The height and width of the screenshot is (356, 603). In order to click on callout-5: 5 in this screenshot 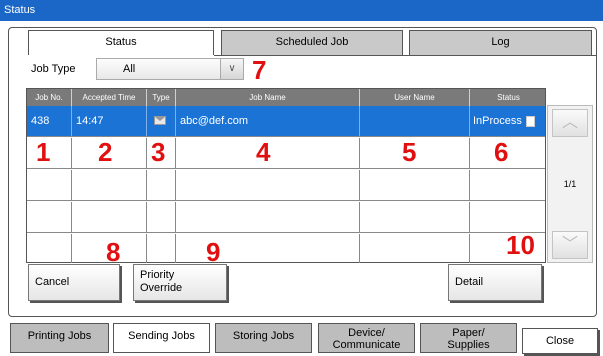, I will do `click(409, 152)`.